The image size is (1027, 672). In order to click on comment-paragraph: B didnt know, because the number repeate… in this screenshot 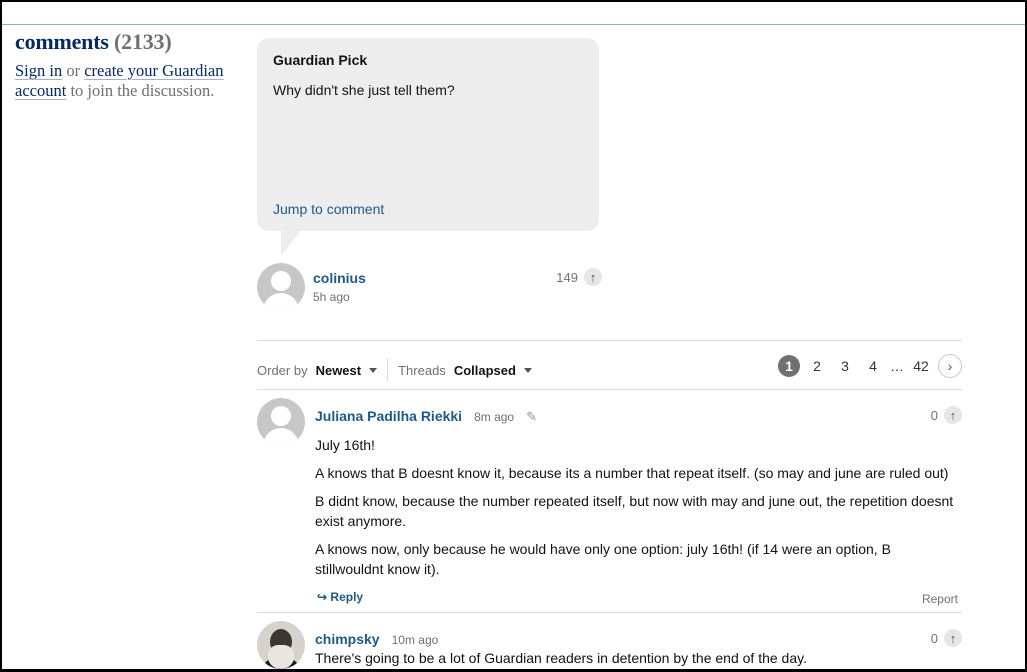, I will do `click(634, 511)`.